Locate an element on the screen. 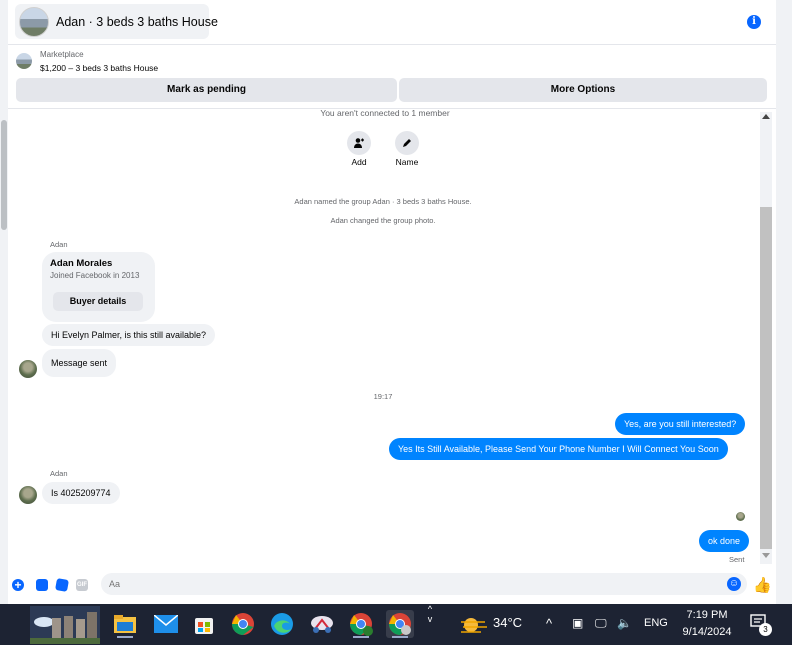  chat-title-pill: Adan · 3 beds 3 baths House is located at coordinates (116, 21).